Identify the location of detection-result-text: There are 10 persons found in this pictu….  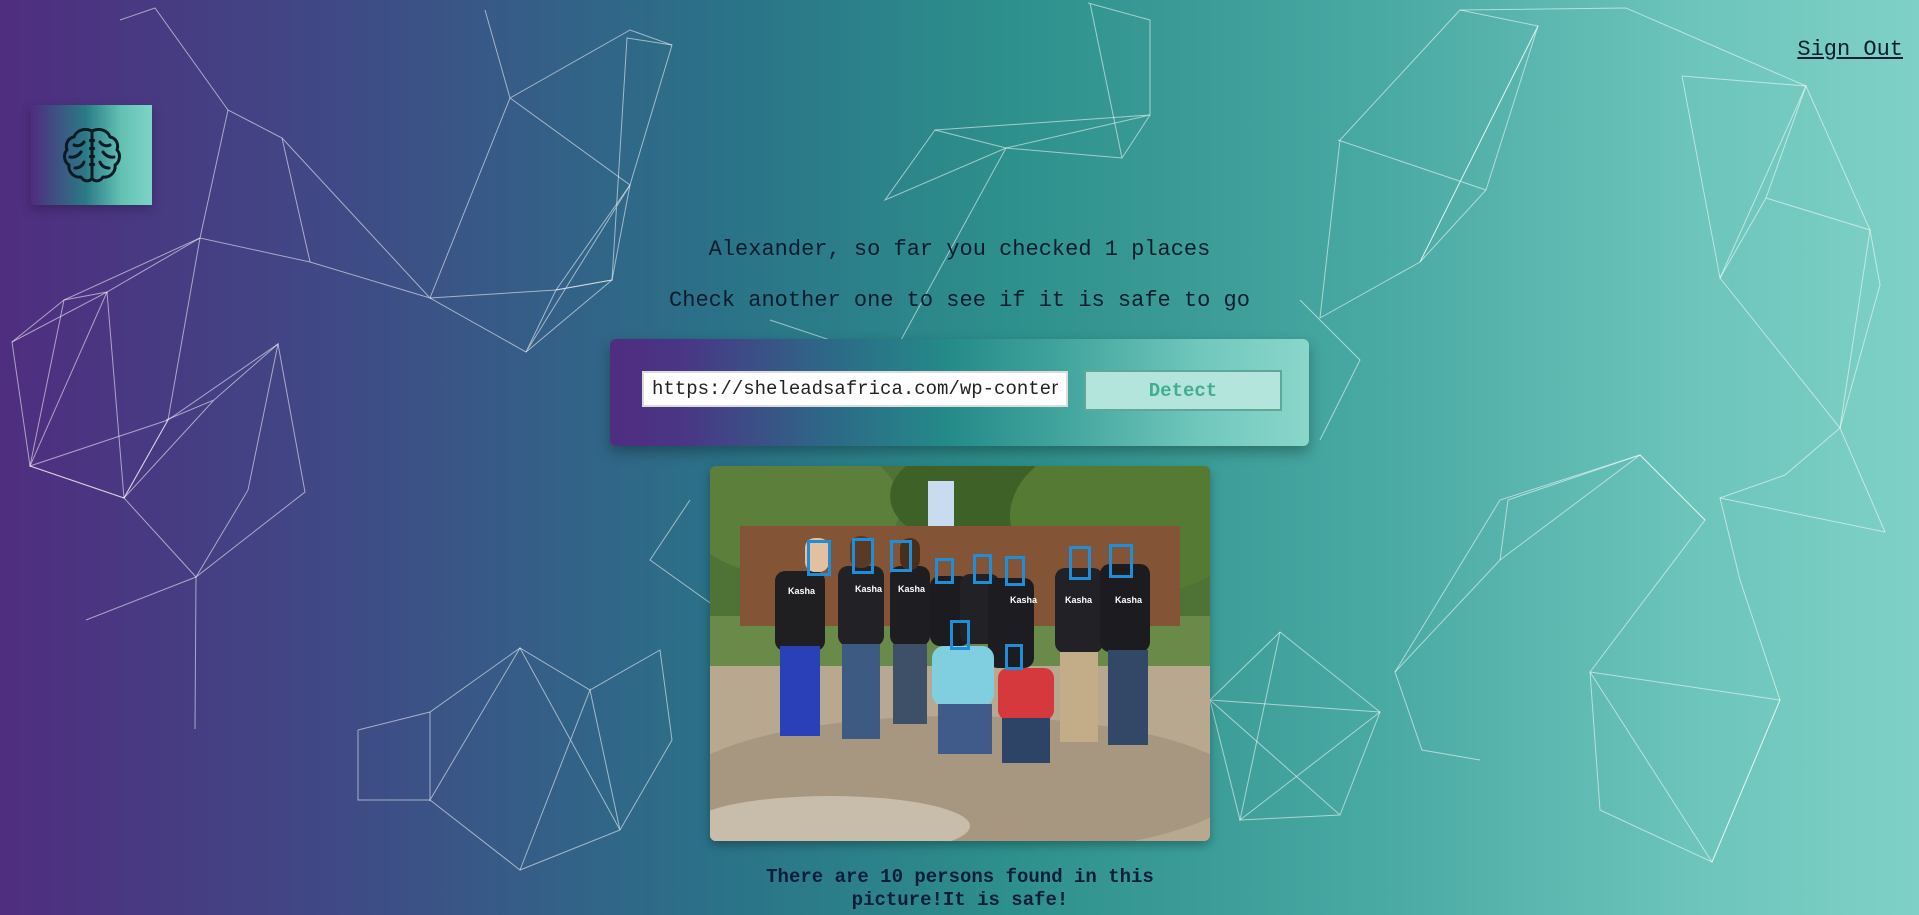
(960, 888).